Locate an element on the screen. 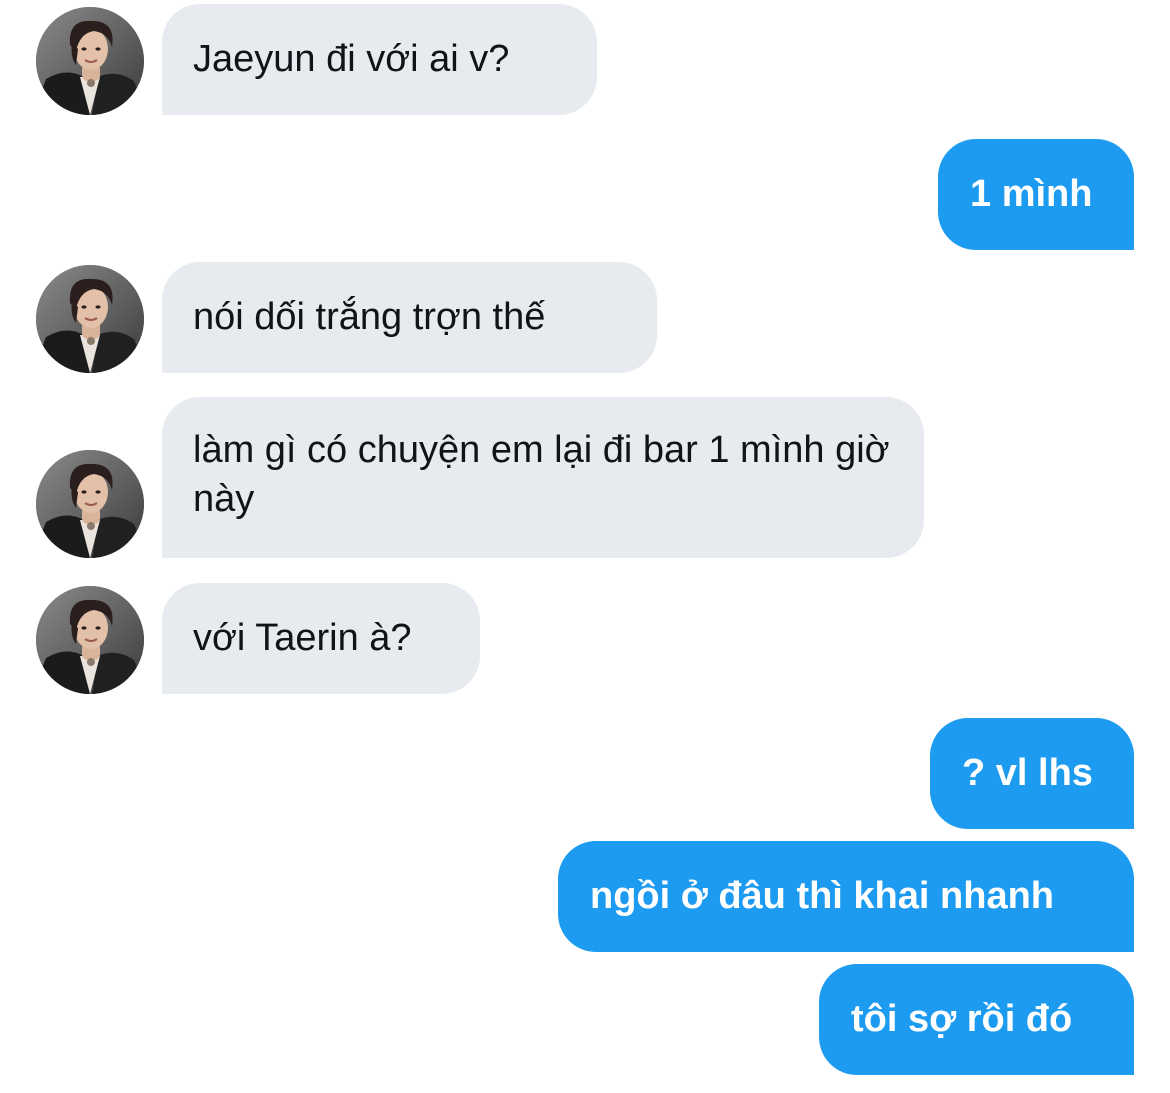  outgoing-message-bubble: ngồi ở đâu thì khai nhanh is located at coordinates (846, 896).